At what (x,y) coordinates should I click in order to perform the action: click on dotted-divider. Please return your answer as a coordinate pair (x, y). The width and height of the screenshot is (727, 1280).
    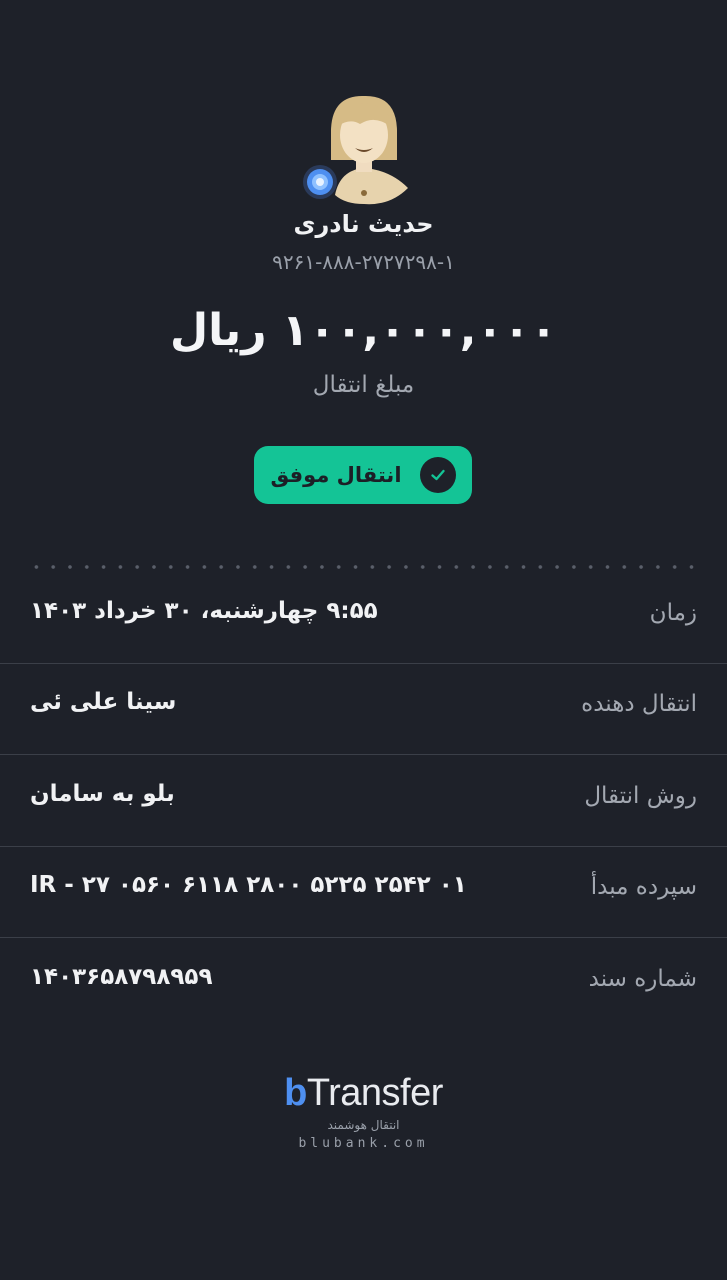
    Looking at the image, I should click on (364, 567).